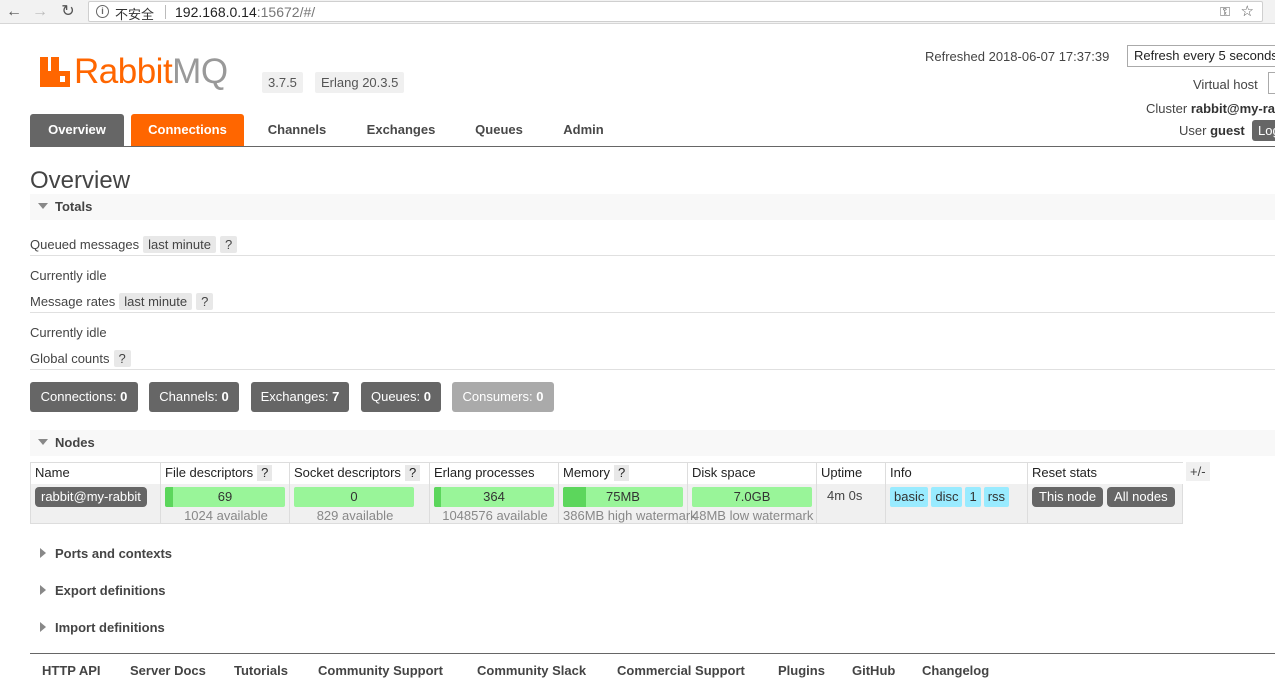  Describe the element at coordinates (851, 473) in the screenshot. I see `column-header: Uptime` at that location.